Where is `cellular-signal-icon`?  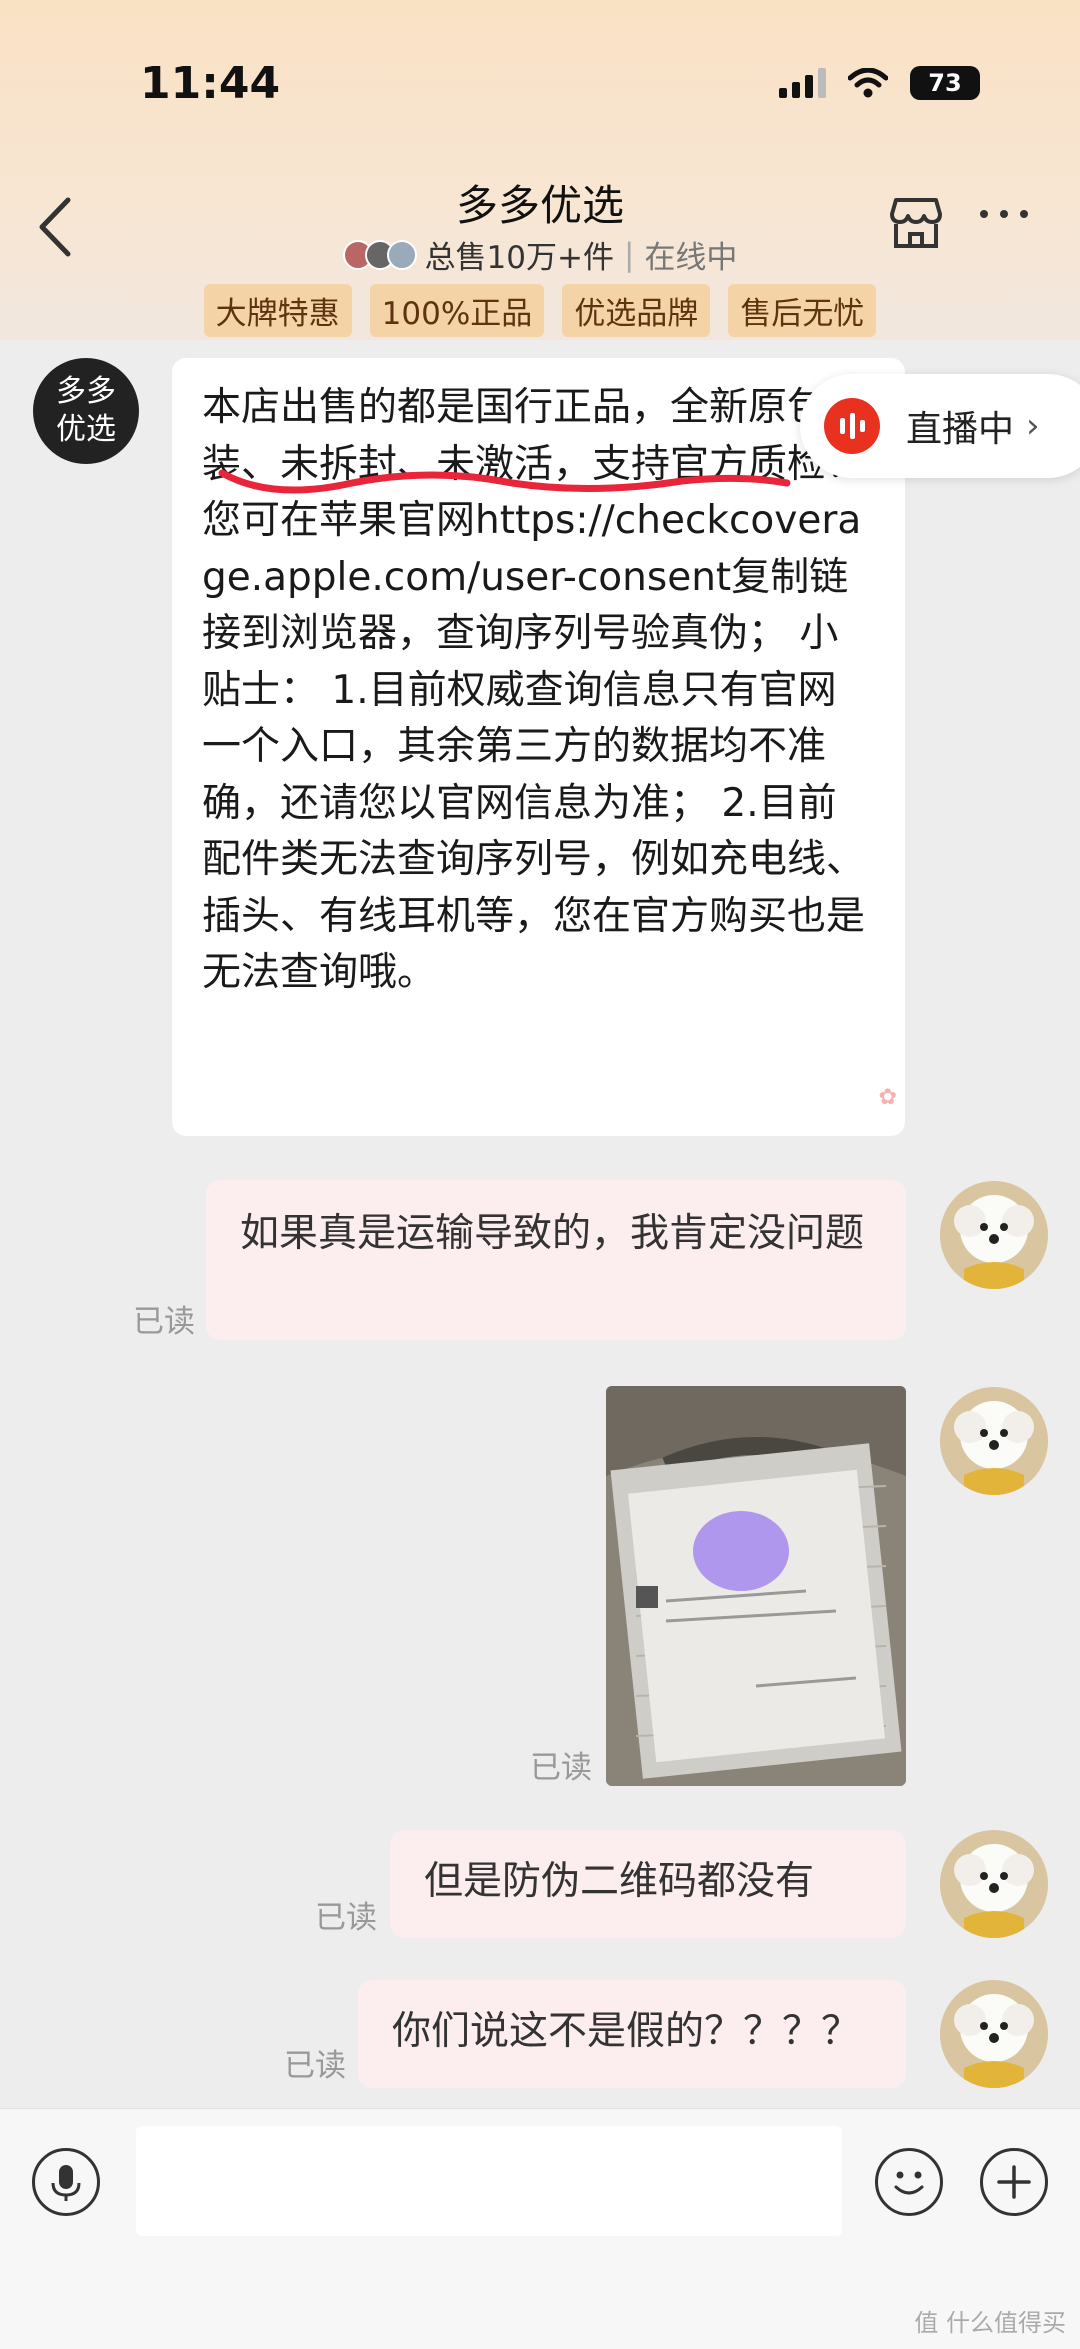 cellular-signal-icon is located at coordinates (802, 83).